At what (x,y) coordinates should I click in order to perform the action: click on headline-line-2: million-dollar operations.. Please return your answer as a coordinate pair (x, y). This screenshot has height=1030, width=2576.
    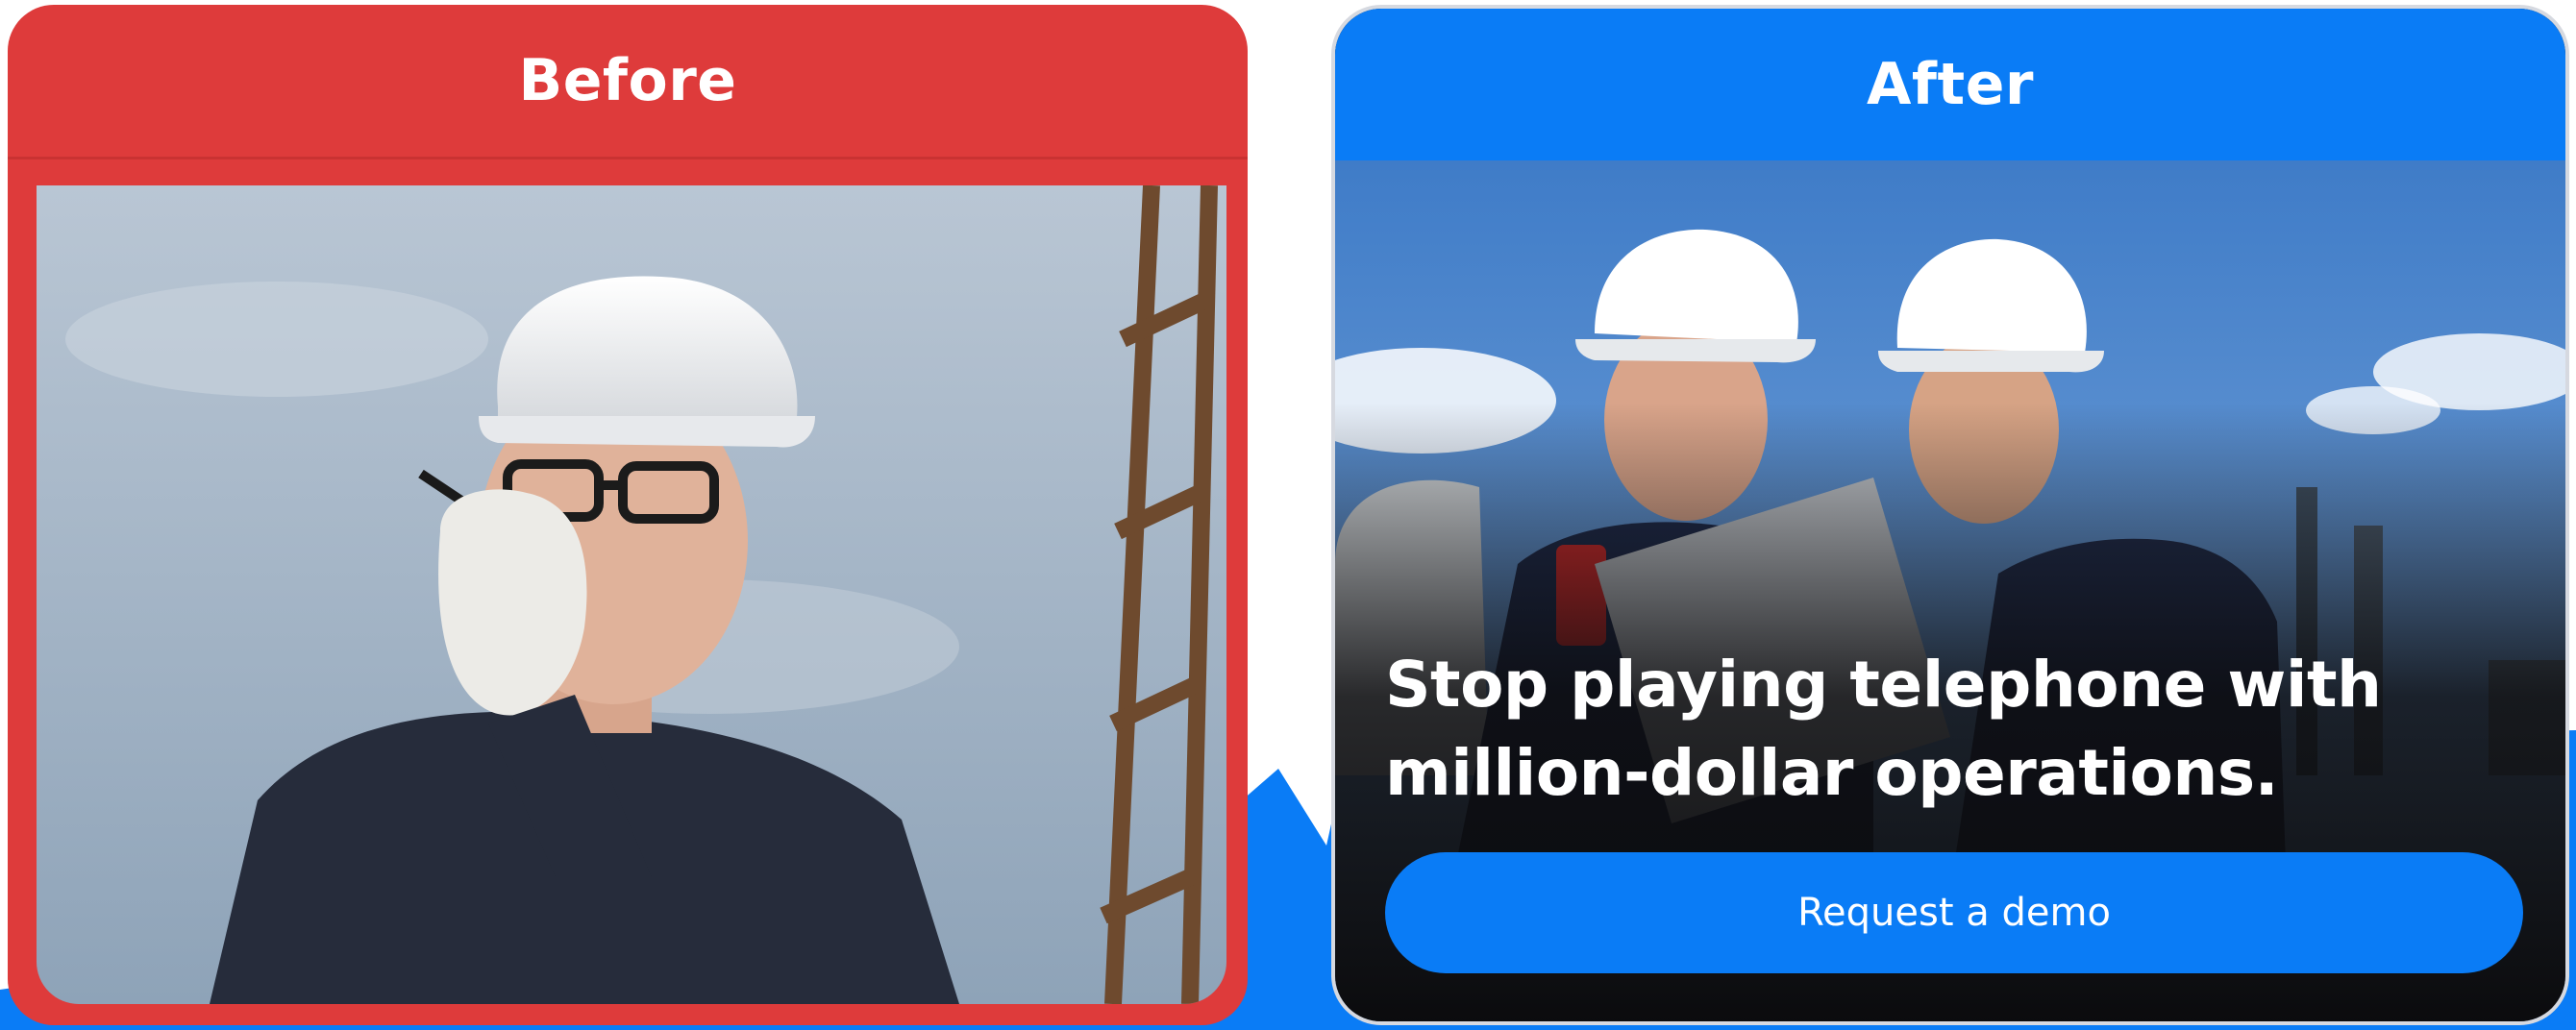
    Looking at the image, I should click on (1832, 773).